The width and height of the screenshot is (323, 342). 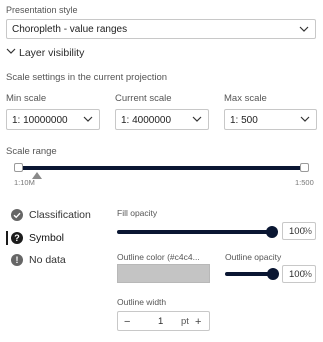 What do you see at coordinates (273, 274) in the screenshot?
I see `outline-opacity-slider-thumb` at bounding box center [273, 274].